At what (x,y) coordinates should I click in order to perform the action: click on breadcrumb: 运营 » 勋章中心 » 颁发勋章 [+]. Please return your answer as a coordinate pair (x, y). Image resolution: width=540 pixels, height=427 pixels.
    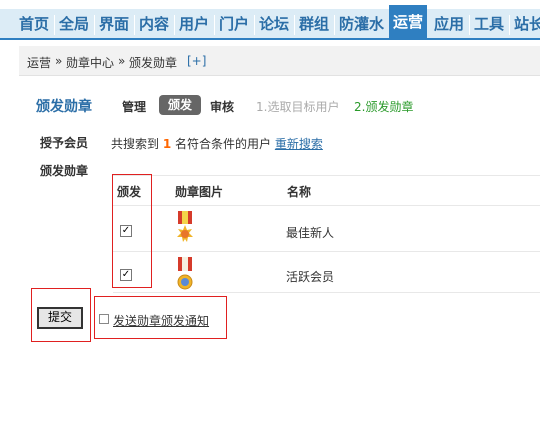
    Looking at the image, I should click on (279, 61).